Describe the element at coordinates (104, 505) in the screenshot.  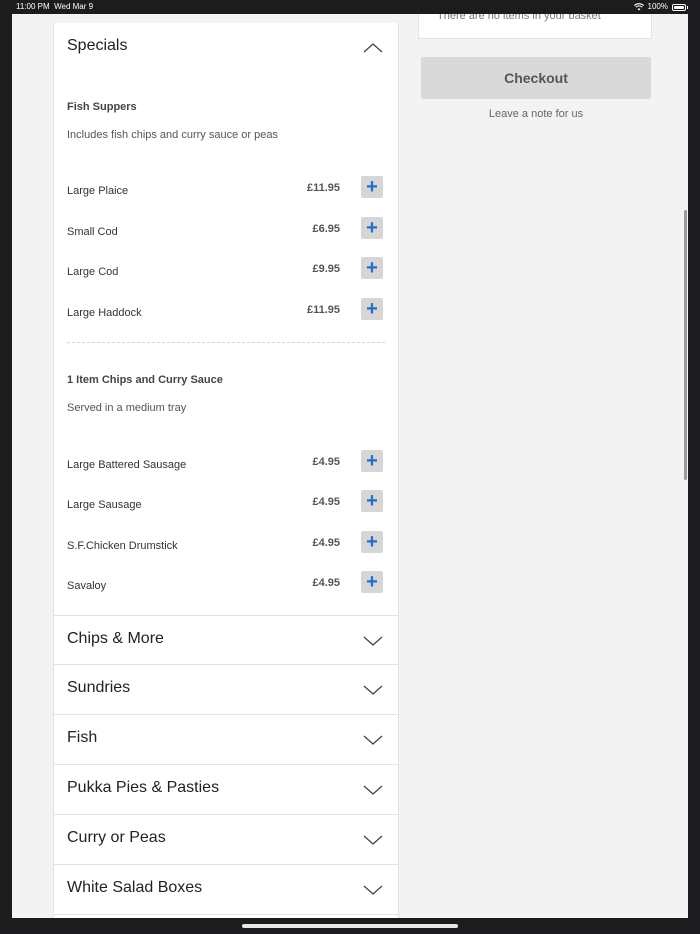
I see `item-name: Large Sausage` at that location.